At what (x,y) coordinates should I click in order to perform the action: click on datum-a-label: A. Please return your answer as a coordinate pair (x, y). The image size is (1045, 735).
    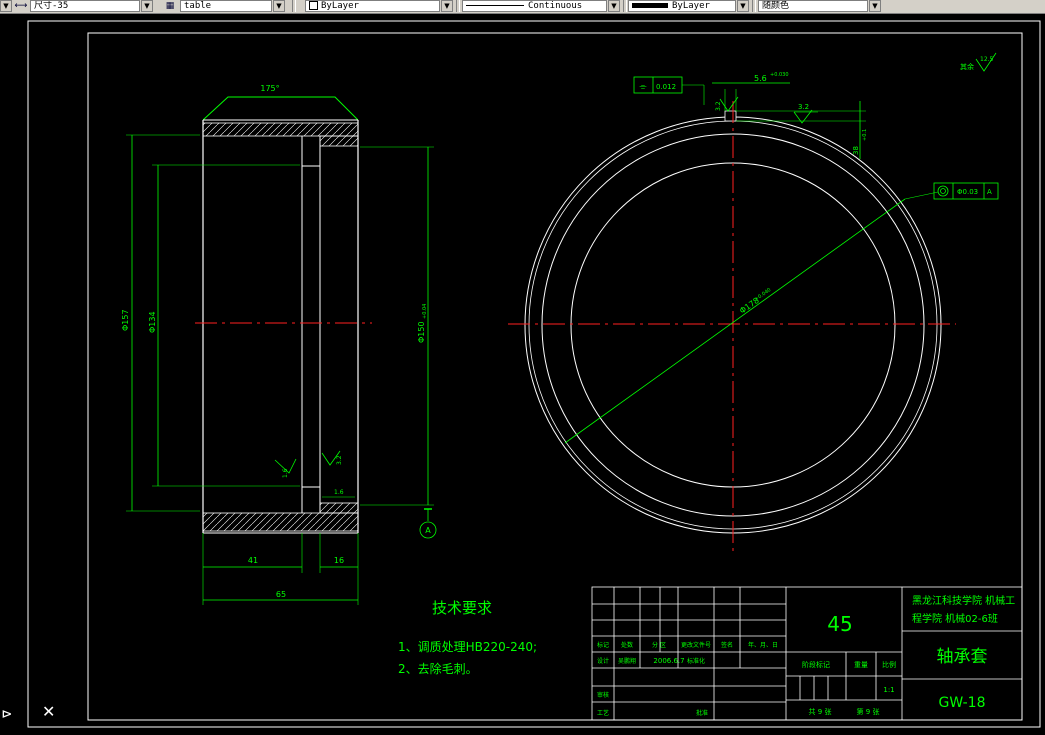
    Looking at the image, I should click on (428, 530).